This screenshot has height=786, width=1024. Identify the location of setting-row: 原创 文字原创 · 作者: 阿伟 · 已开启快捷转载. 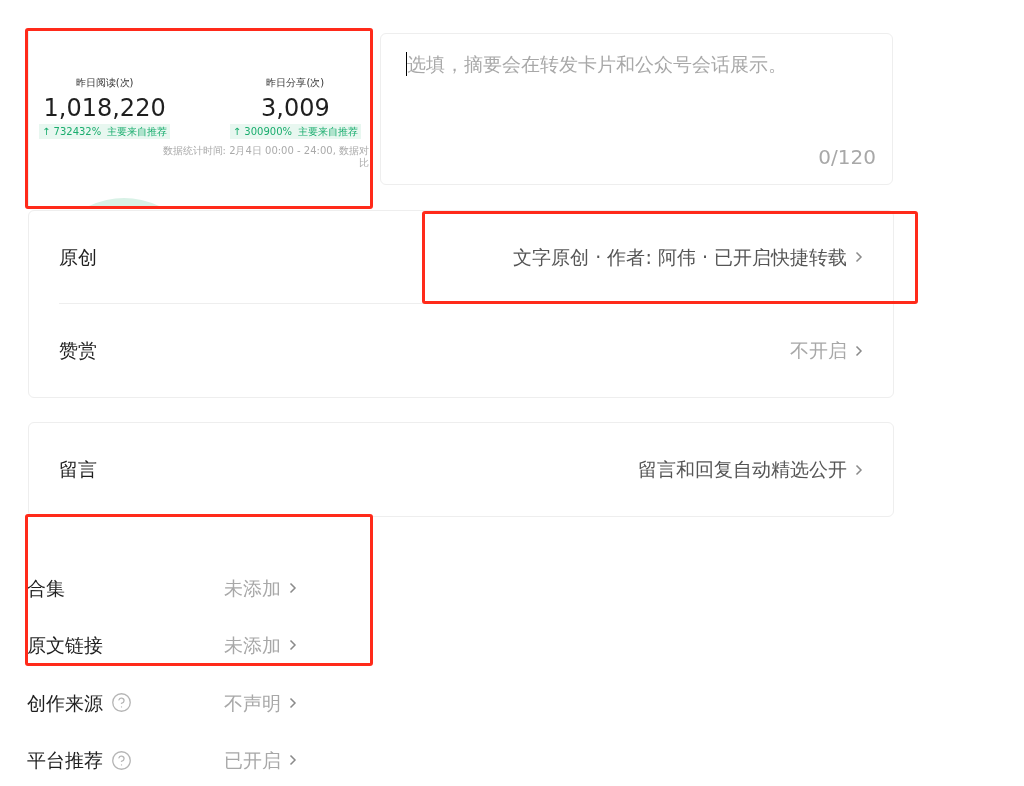
(461, 257).